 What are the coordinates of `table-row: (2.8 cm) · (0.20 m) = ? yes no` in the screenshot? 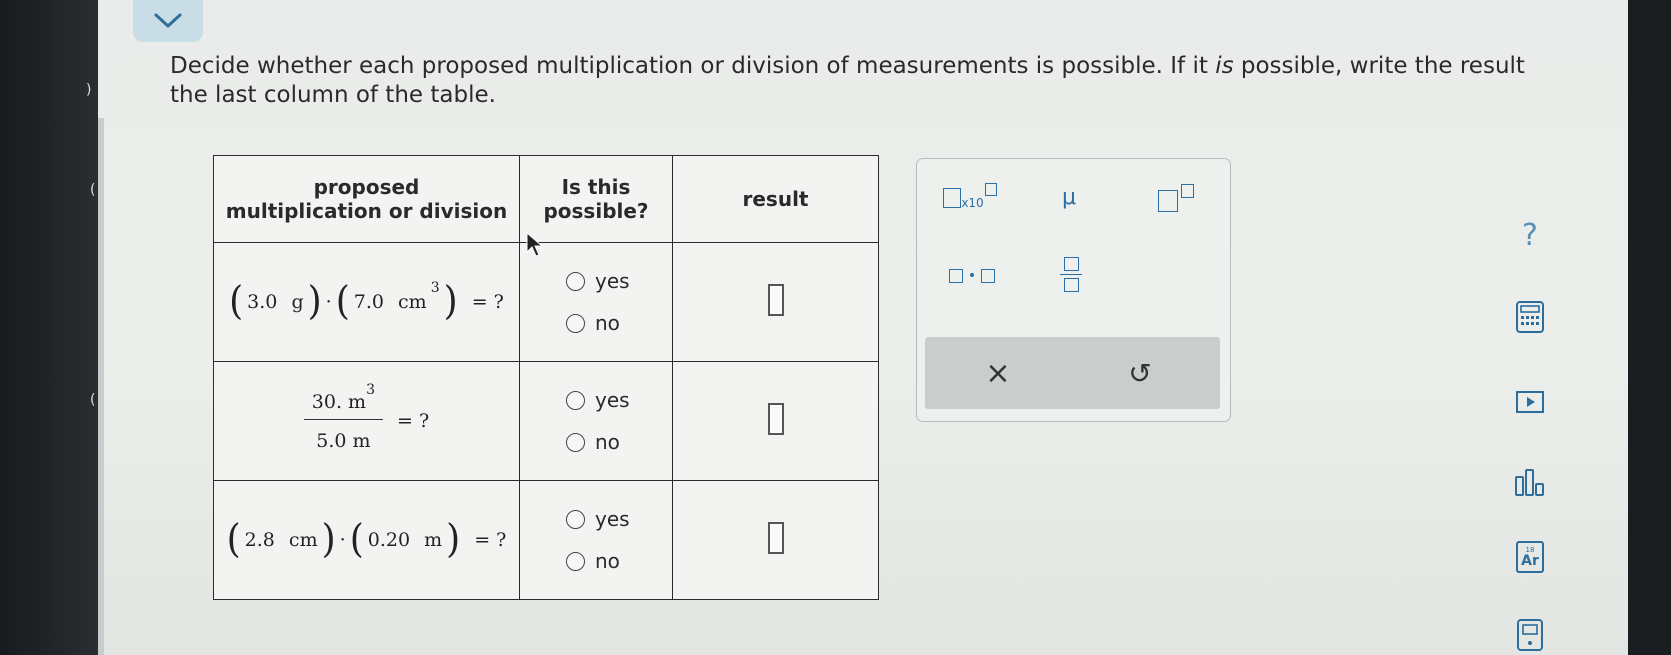 It's located at (546, 540).